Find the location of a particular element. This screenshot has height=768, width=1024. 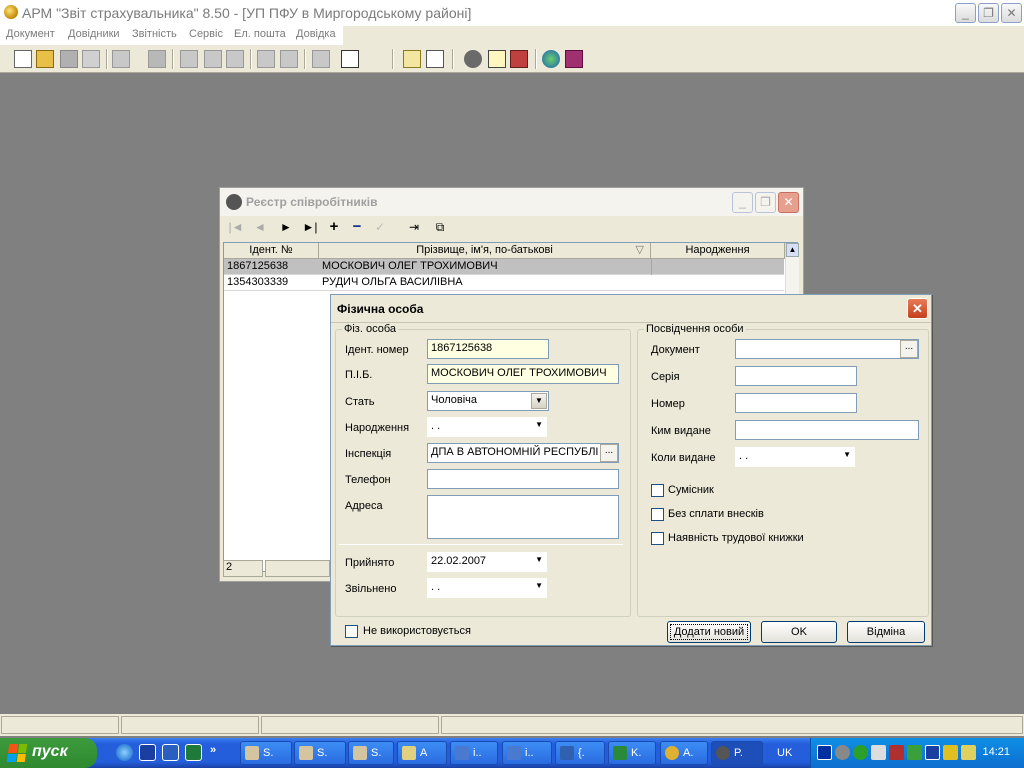

start-button: пуск is located at coordinates (48, 753).